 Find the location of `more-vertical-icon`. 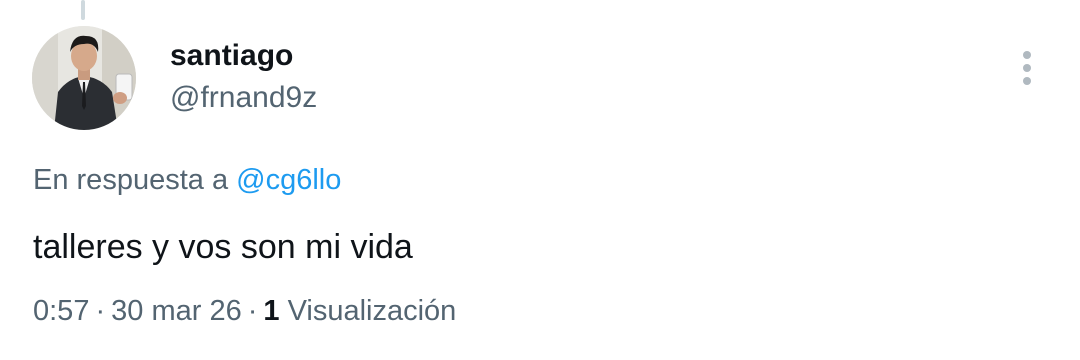

more-vertical-icon is located at coordinates (1027, 68).